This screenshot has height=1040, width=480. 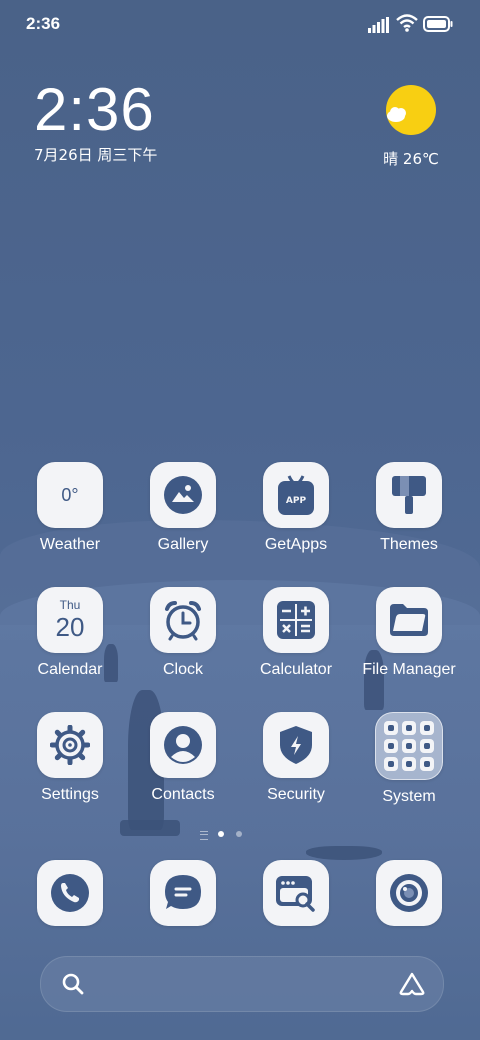 I want to click on app-label: Calendar, so click(x=70, y=669).